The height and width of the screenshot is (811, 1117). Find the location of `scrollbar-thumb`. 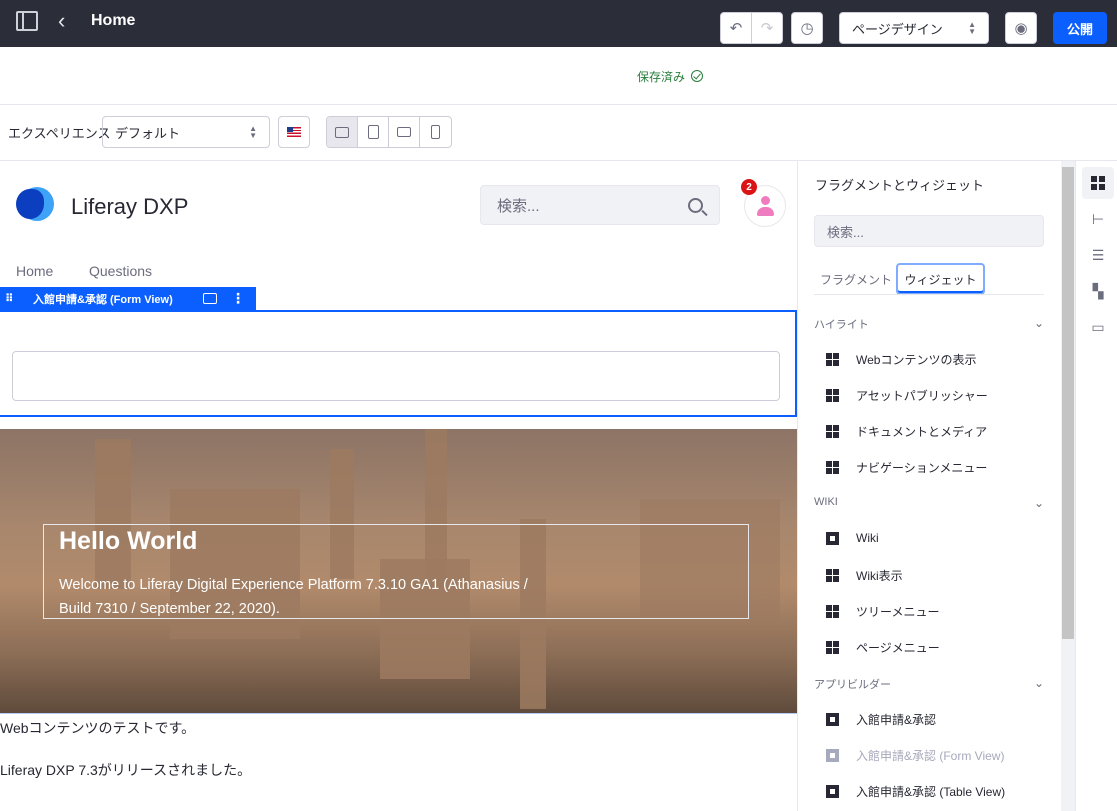

scrollbar-thumb is located at coordinates (1068, 403).